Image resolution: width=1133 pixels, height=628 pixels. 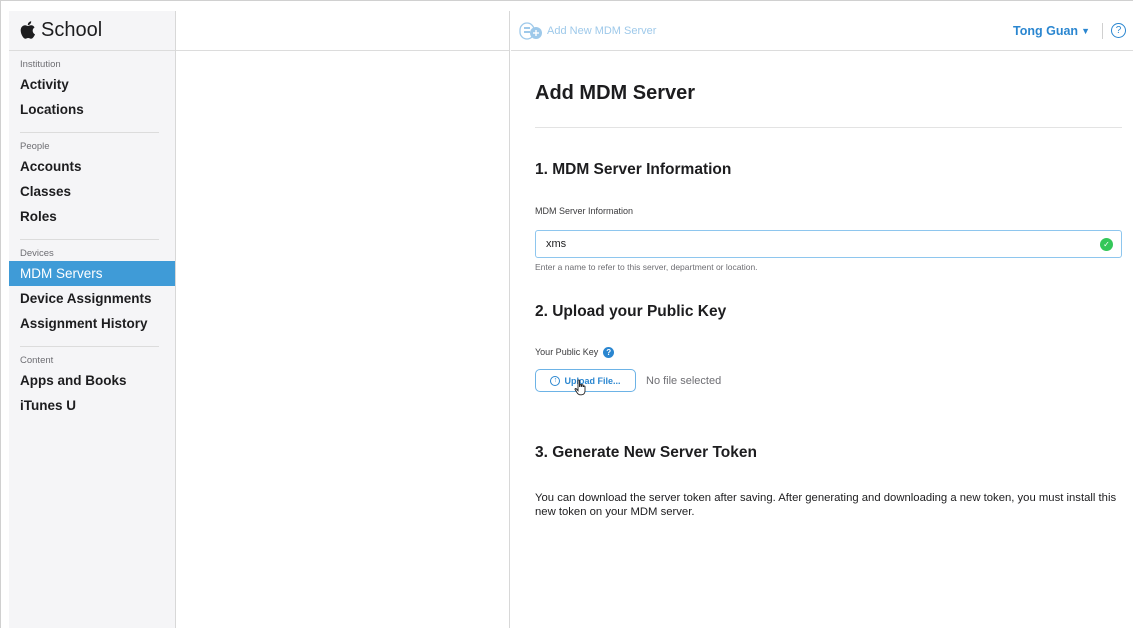 What do you see at coordinates (27, 30) in the screenshot?
I see `apple-logo-icon` at bounding box center [27, 30].